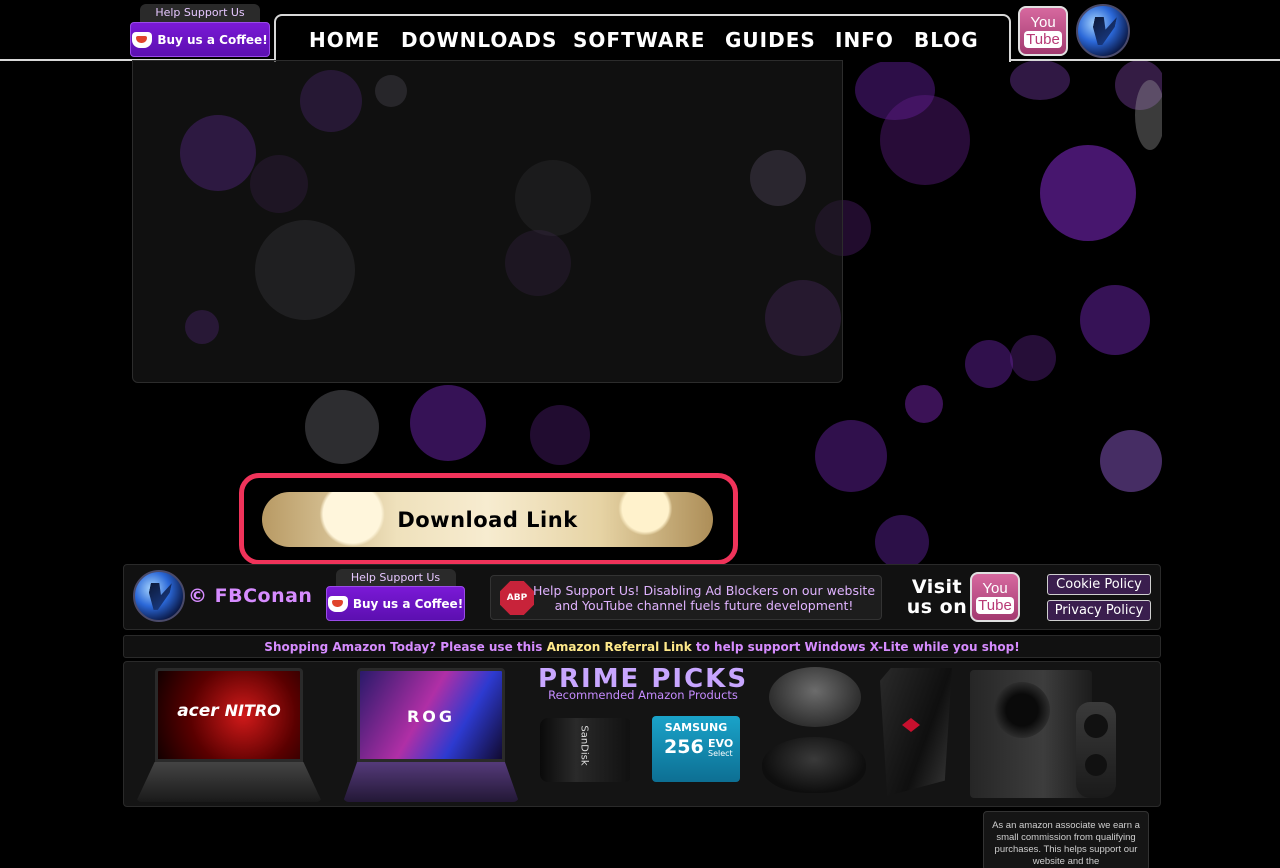 The width and height of the screenshot is (1280, 868). What do you see at coordinates (212, 39) in the screenshot?
I see `buy-coffee-label: Buy us a Coffee!` at bounding box center [212, 39].